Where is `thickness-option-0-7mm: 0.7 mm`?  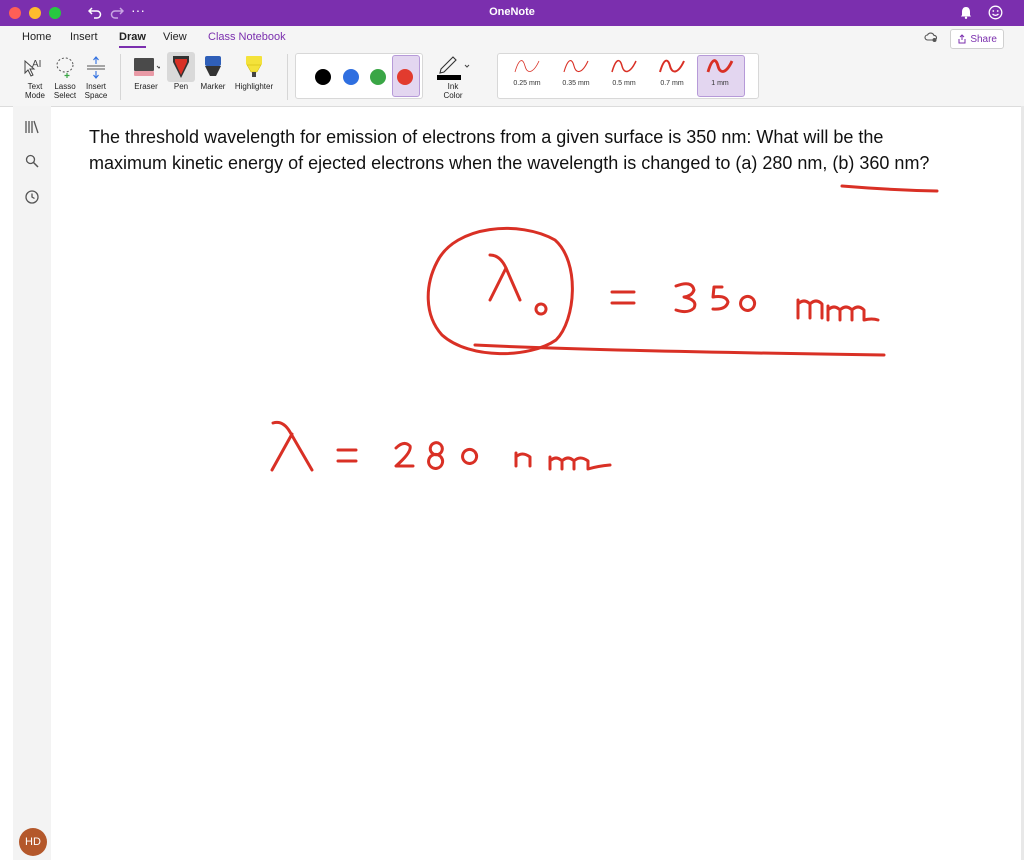 thickness-option-0-7mm: 0.7 mm is located at coordinates (672, 71).